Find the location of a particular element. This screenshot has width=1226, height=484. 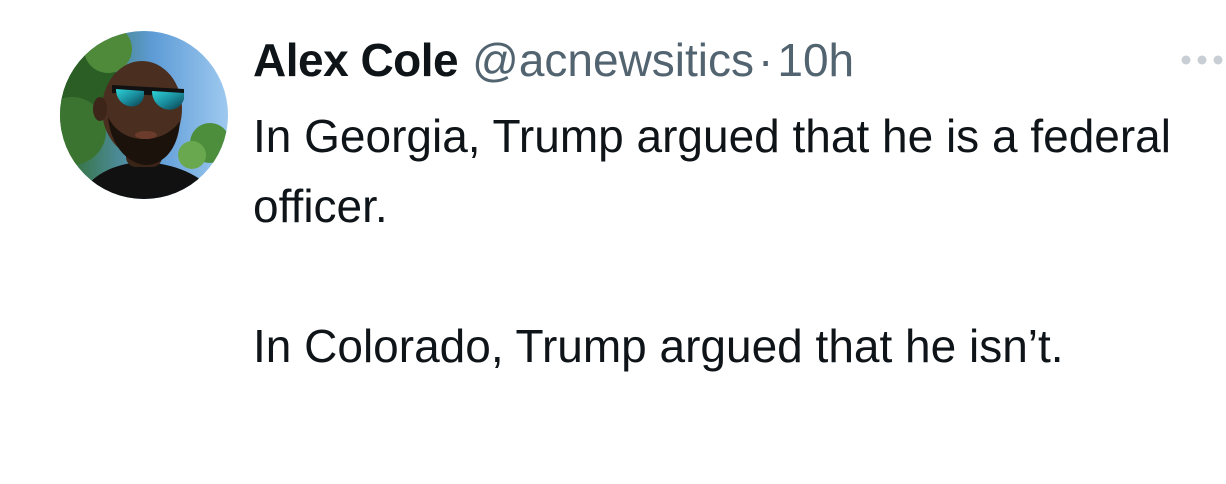

more-horizontal-icon is located at coordinates (1202, 60).